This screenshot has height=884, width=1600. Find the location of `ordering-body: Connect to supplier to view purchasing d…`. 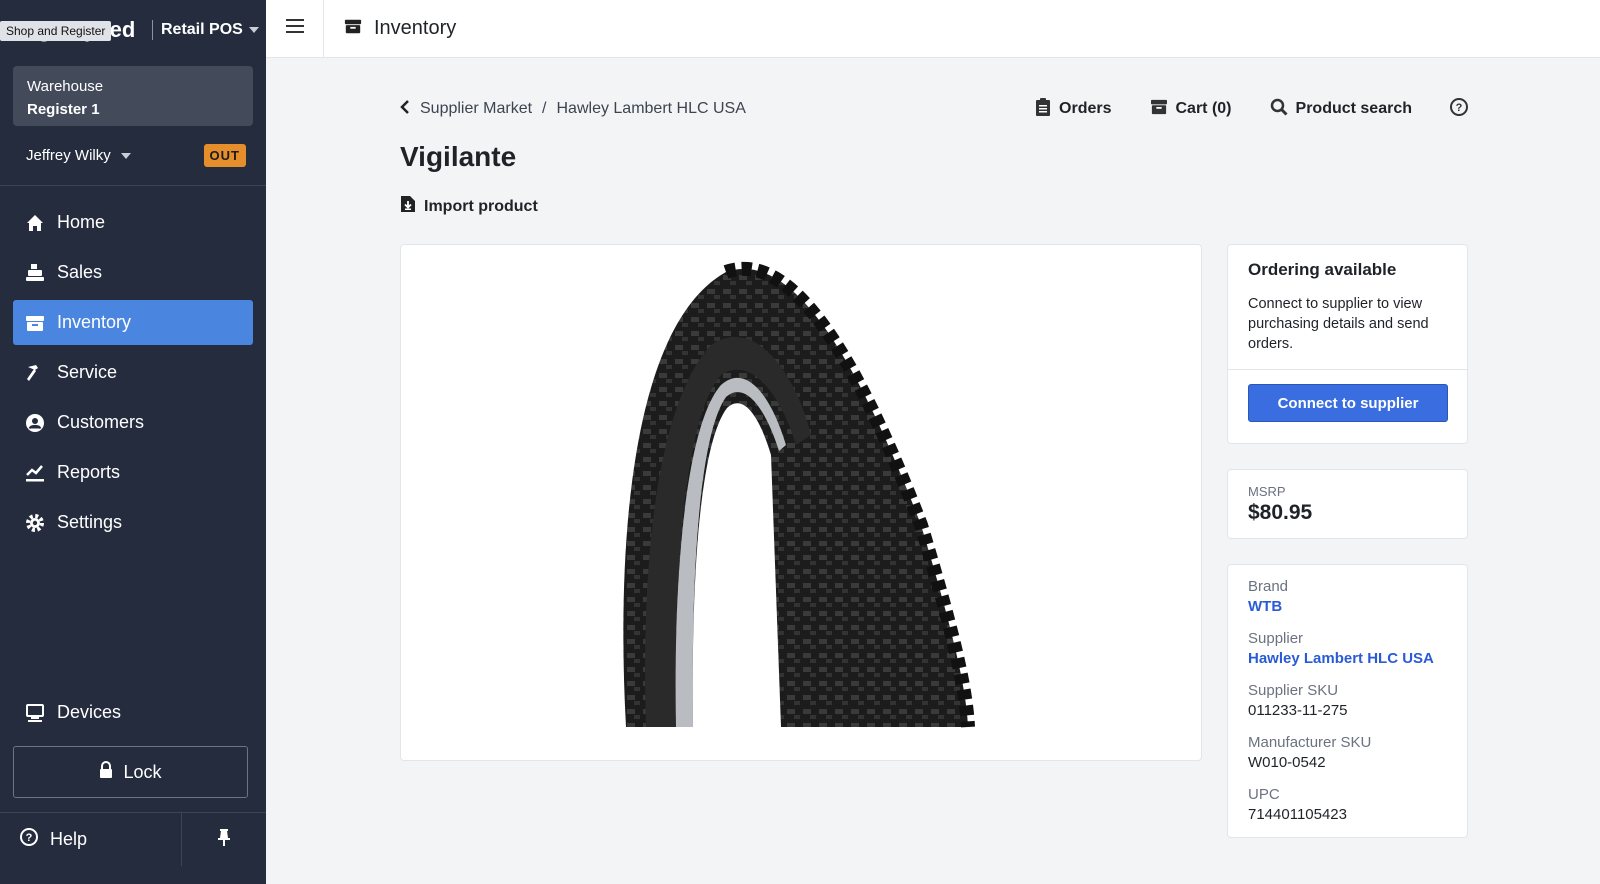

ordering-body: Connect to supplier to view purchasing d… is located at coordinates (1338, 324).